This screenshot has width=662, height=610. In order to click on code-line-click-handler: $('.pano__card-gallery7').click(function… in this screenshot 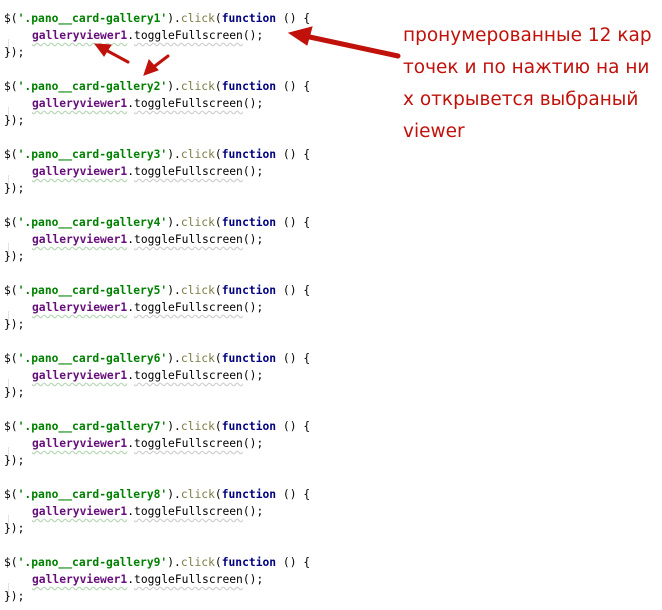, I will do `click(157, 426)`.